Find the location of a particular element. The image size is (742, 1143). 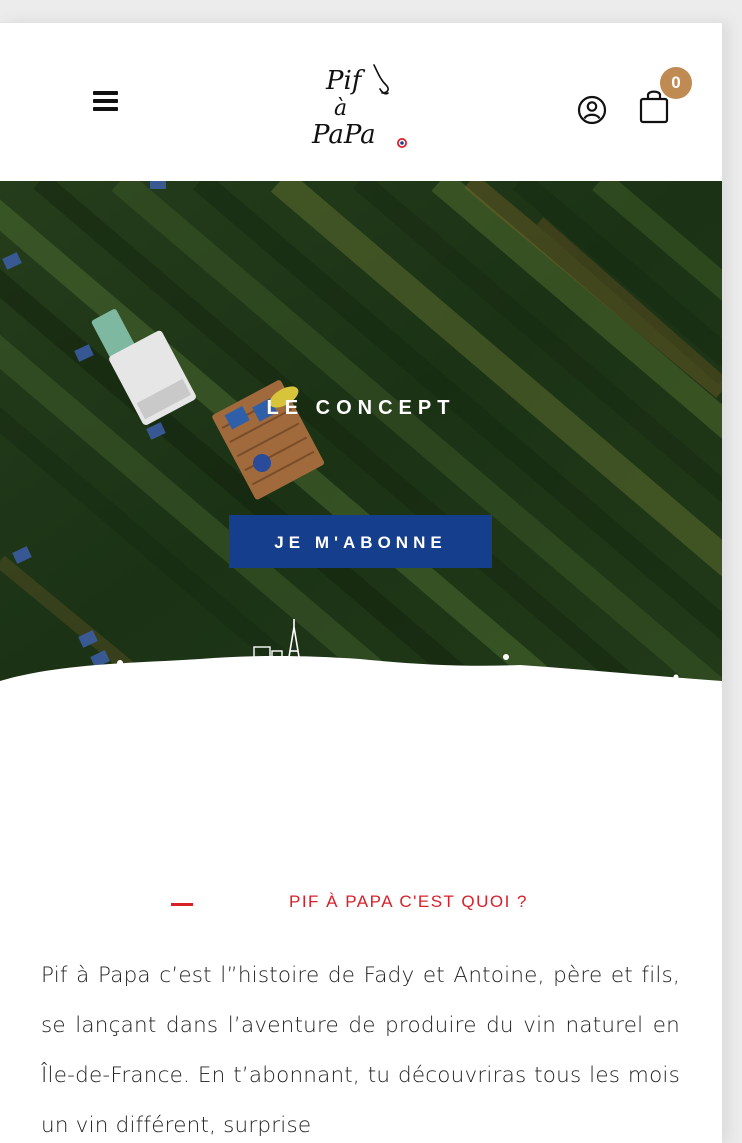

hamburger-menu-icon is located at coordinates (105, 101).